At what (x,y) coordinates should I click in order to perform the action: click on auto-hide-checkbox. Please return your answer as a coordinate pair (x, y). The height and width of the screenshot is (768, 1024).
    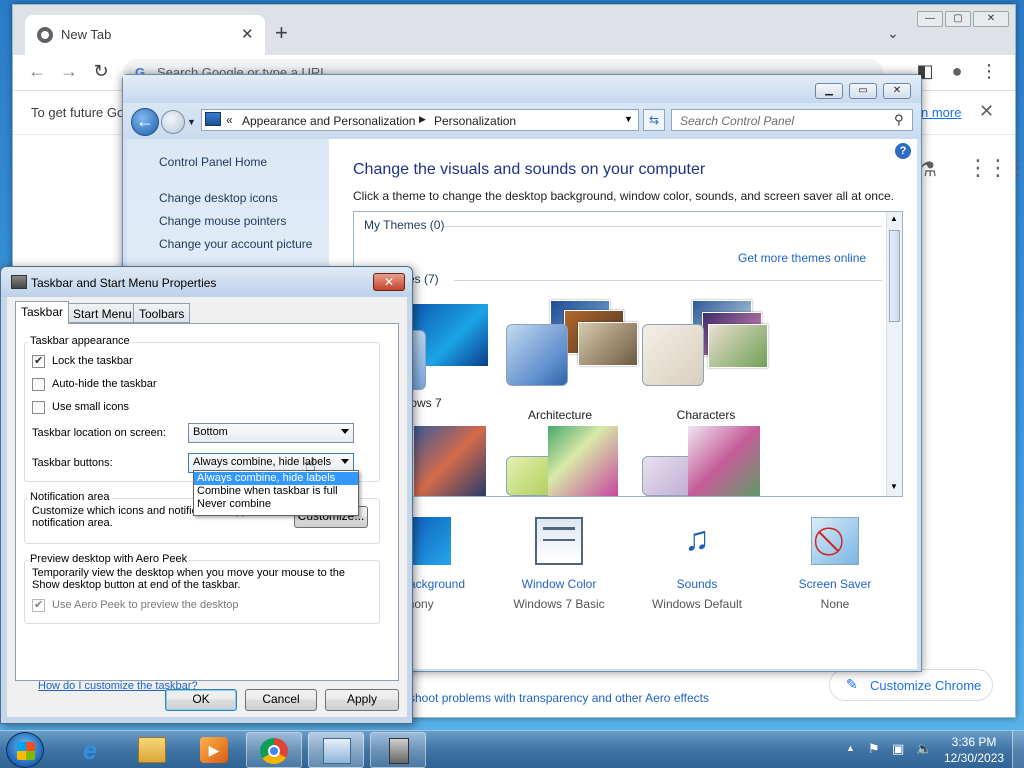
    Looking at the image, I should click on (38, 384).